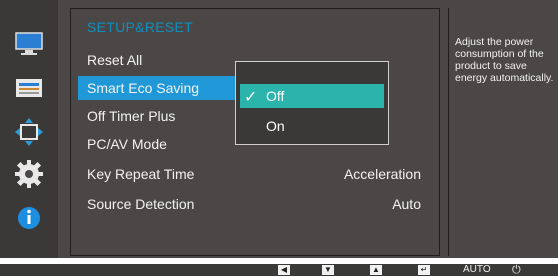 The width and height of the screenshot is (558, 277). Describe the element at coordinates (251, 97) in the screenshot. I see `checkmark-icon: ✓` at that location.